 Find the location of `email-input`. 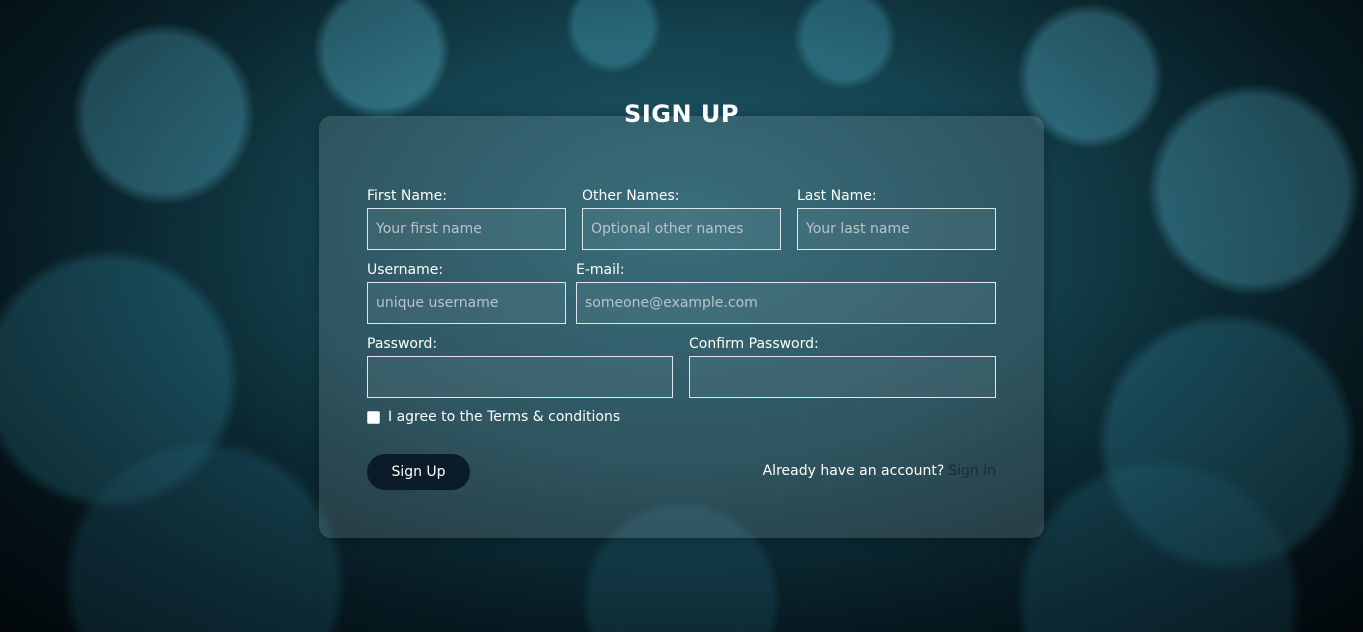

email-input is located at coordinates (786, 303).